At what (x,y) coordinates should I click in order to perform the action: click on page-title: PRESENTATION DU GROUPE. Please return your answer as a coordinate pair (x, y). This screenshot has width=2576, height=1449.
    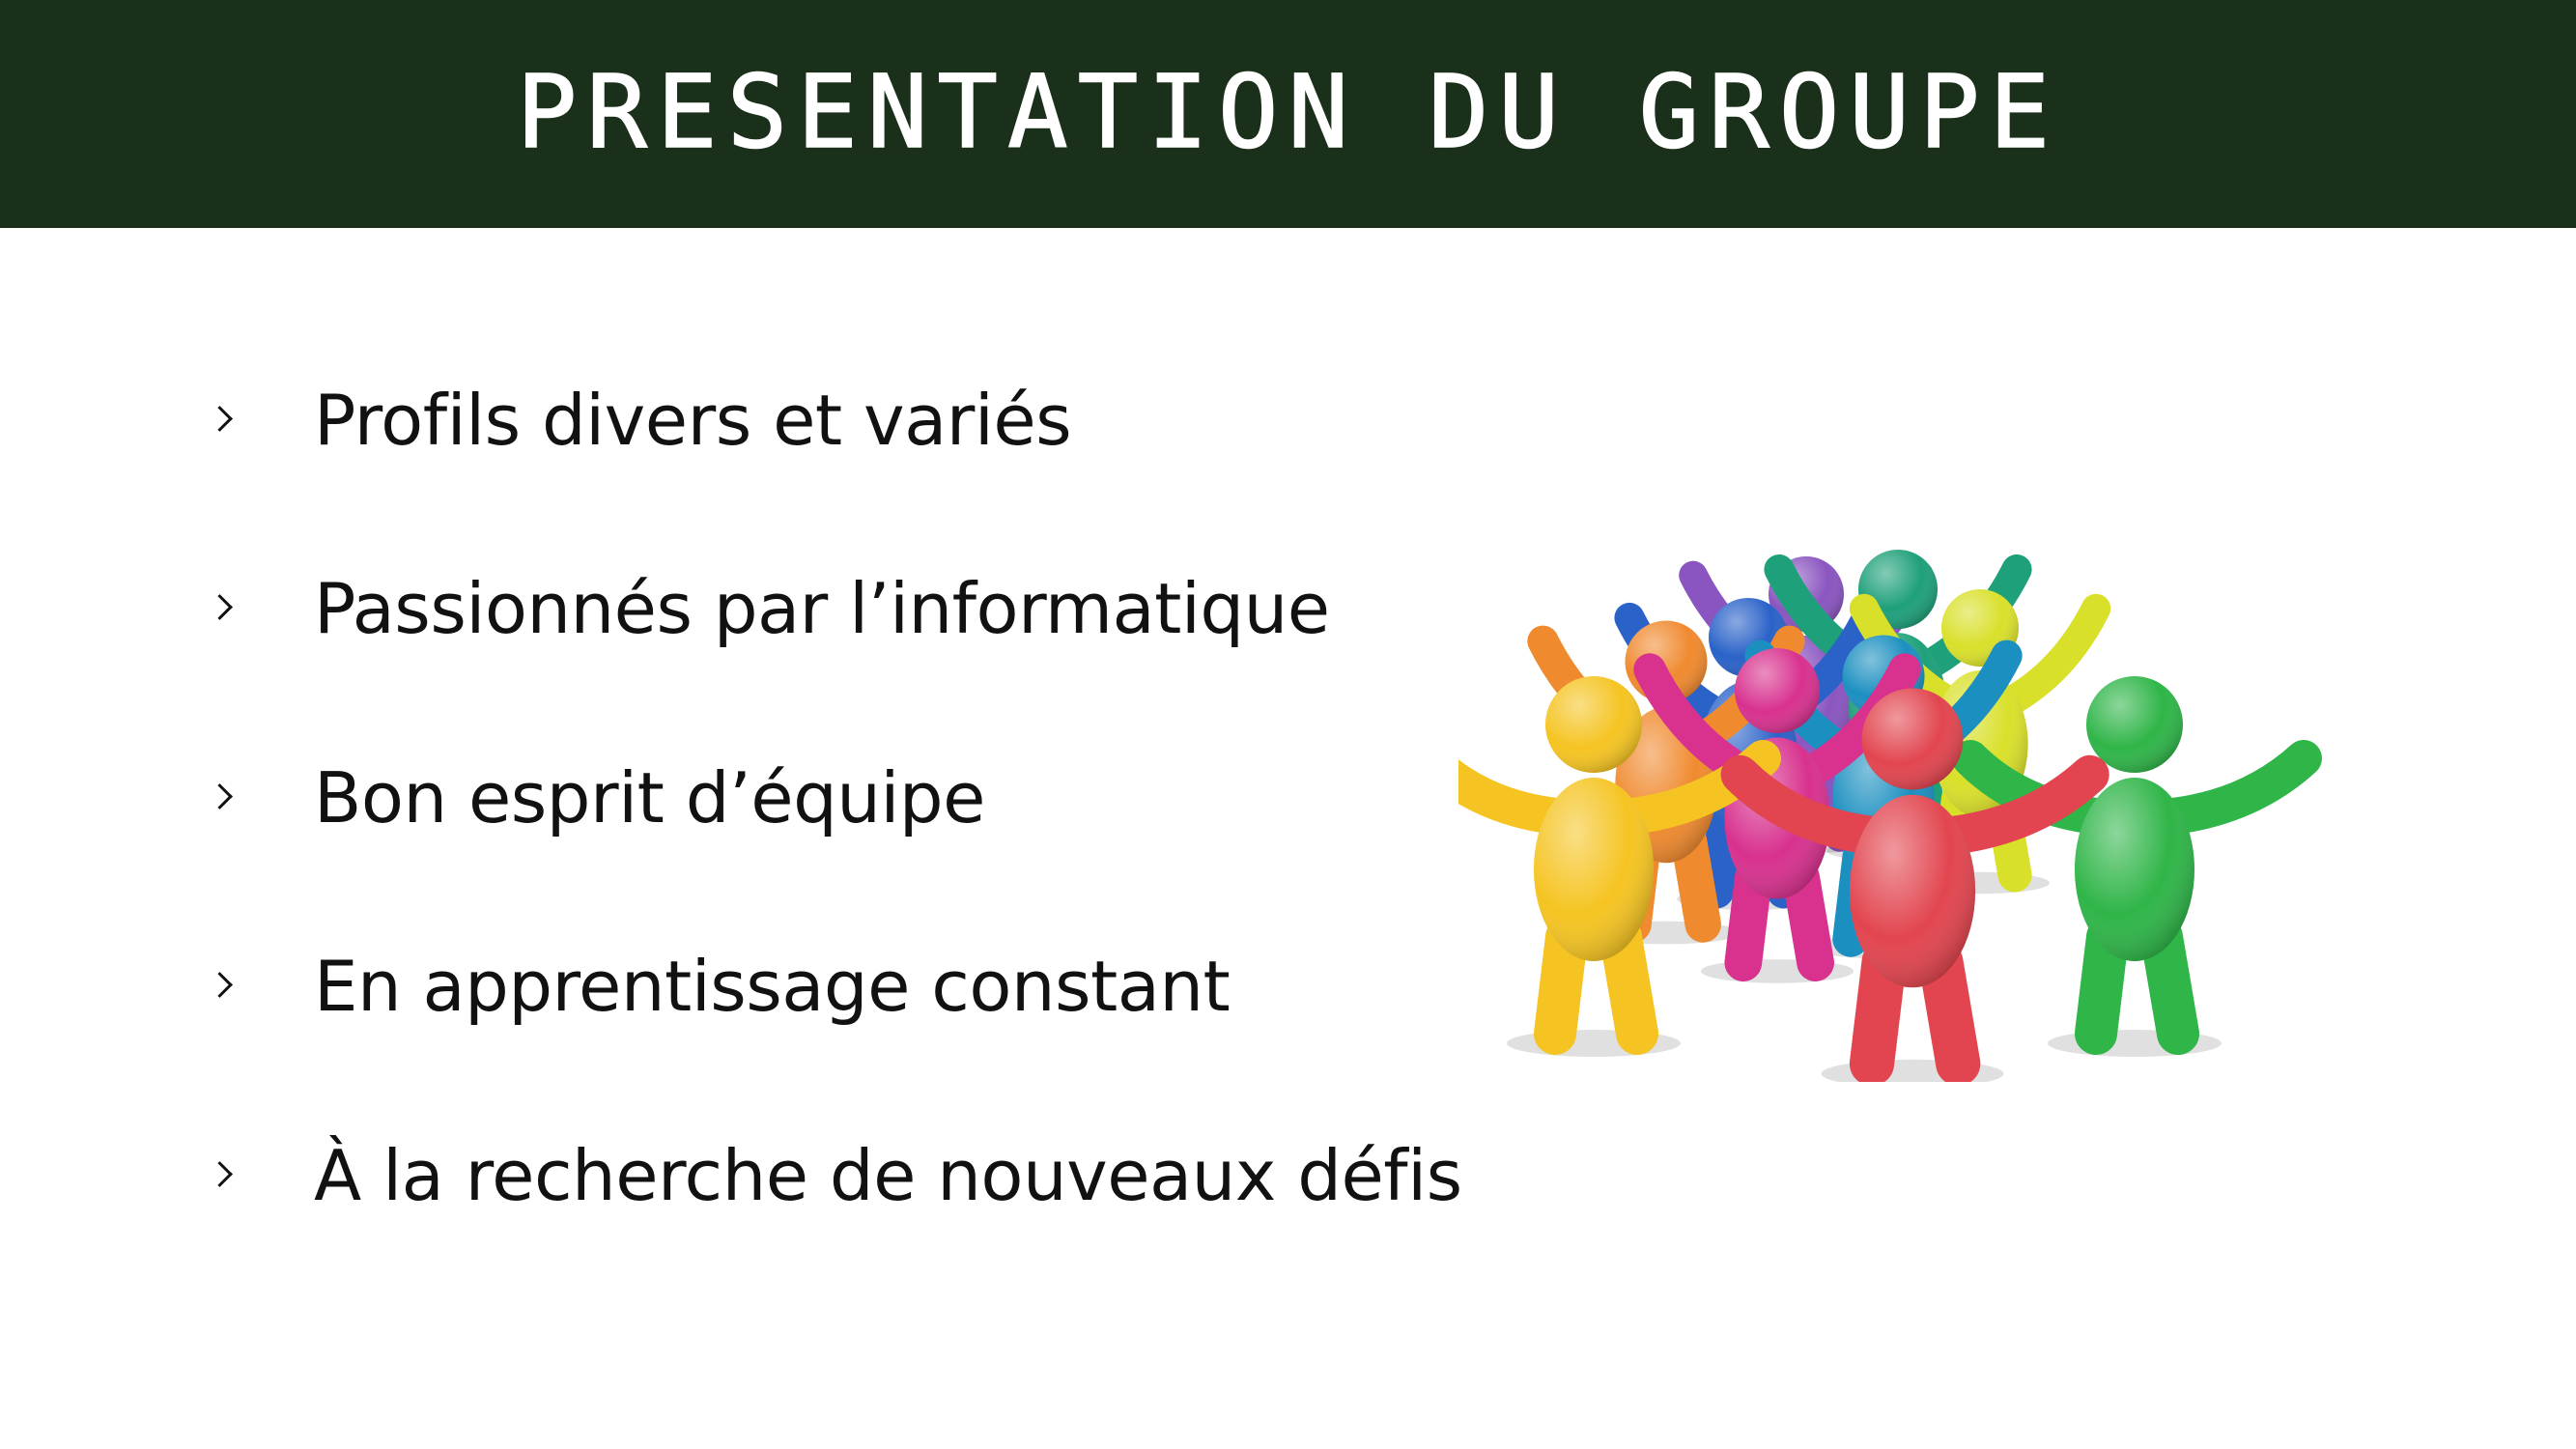
    Looking at the image, I should click on (1288, 112).